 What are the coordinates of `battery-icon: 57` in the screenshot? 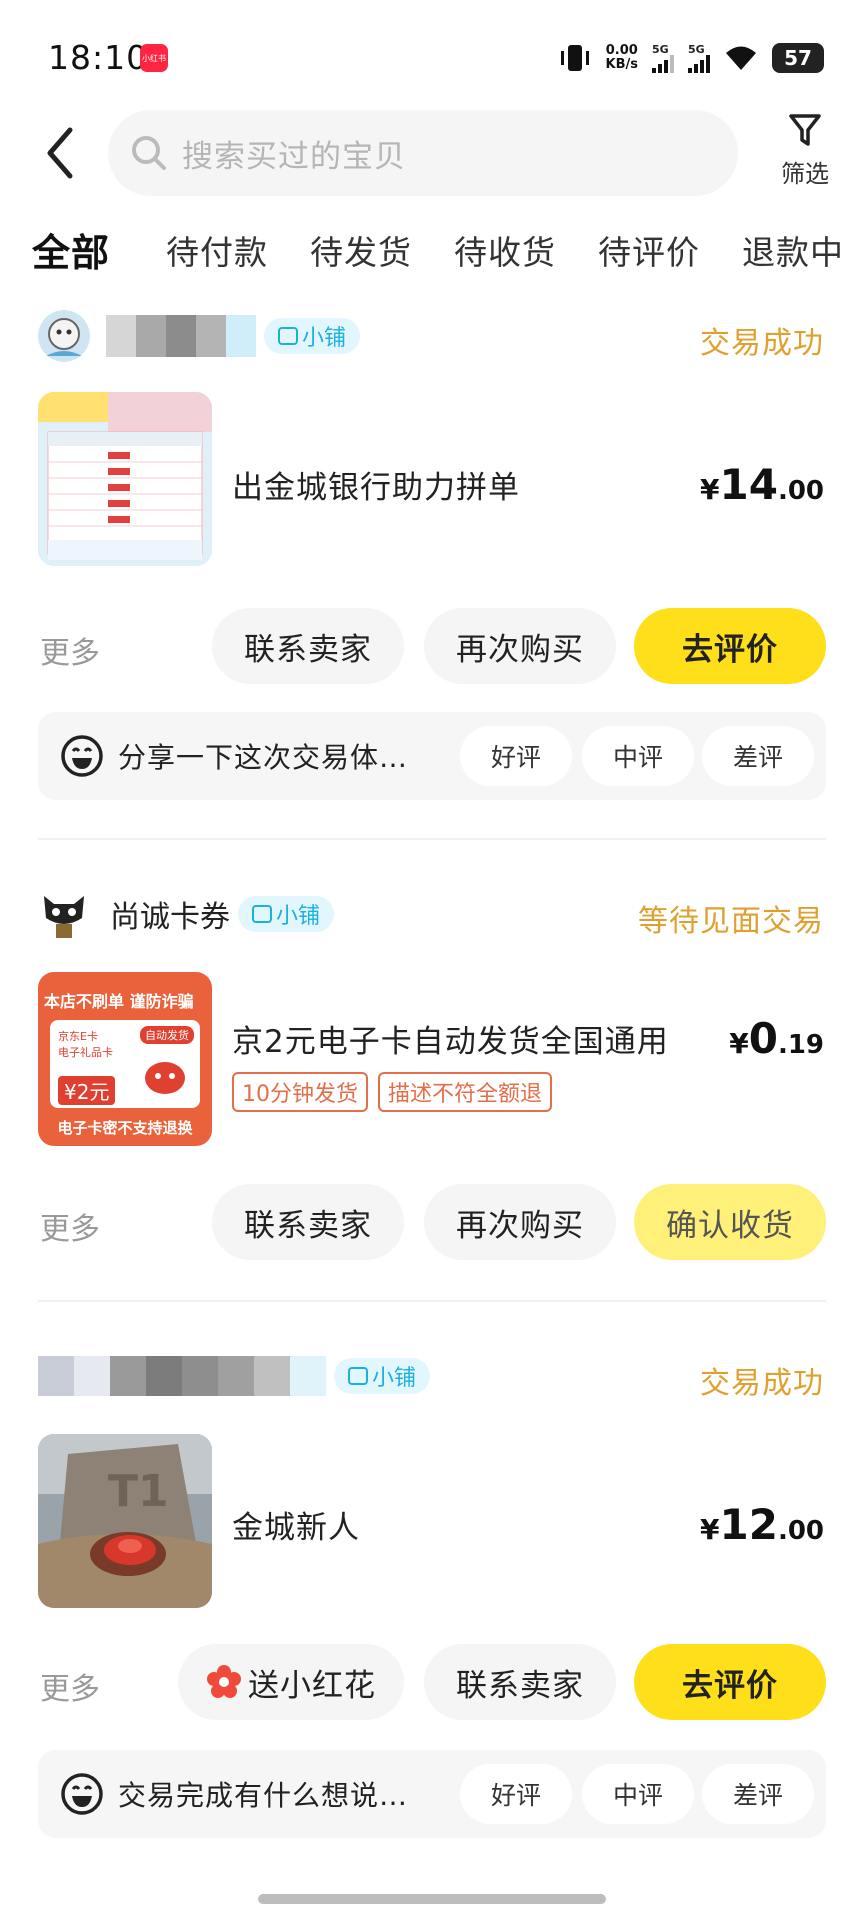 It's located at (798, 58).